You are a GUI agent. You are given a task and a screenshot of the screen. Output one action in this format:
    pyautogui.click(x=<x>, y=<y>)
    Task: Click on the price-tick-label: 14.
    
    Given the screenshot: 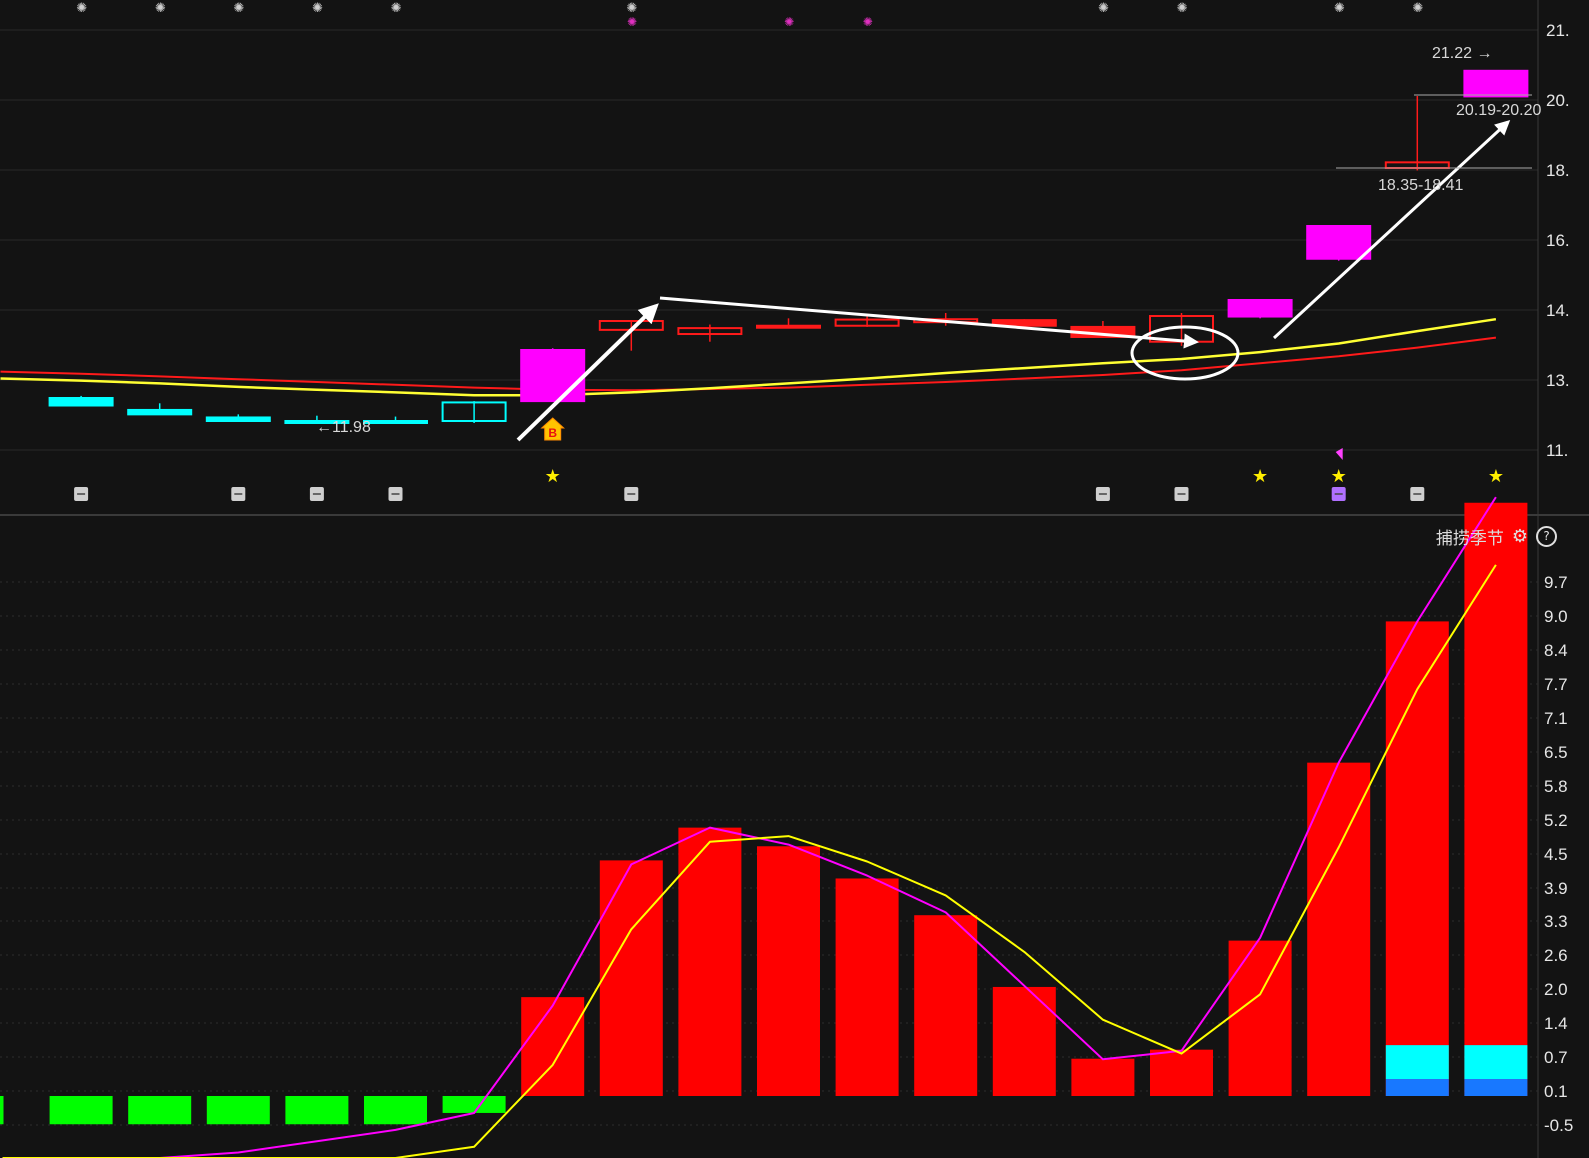 What is the action you would take?
    pyautogui.click(x=1558, y=310)
    